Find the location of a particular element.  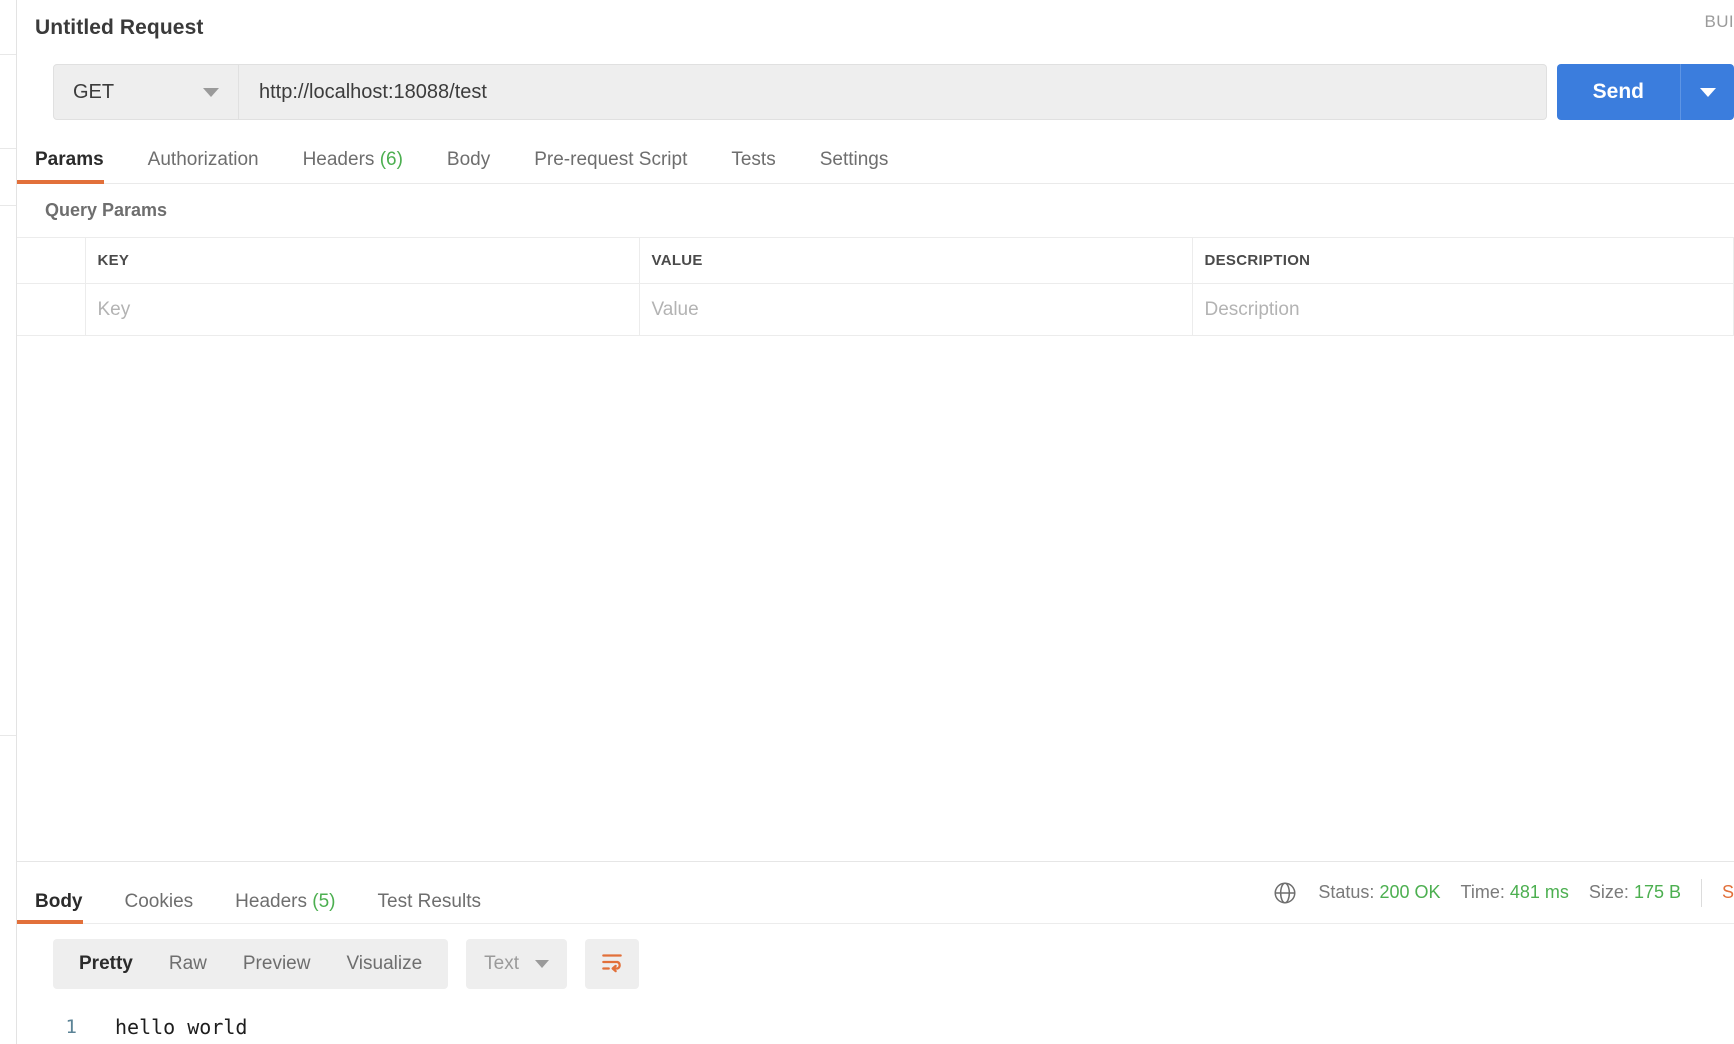

url-input: http://localhost:18088/test is located at coordinates (893, 92).